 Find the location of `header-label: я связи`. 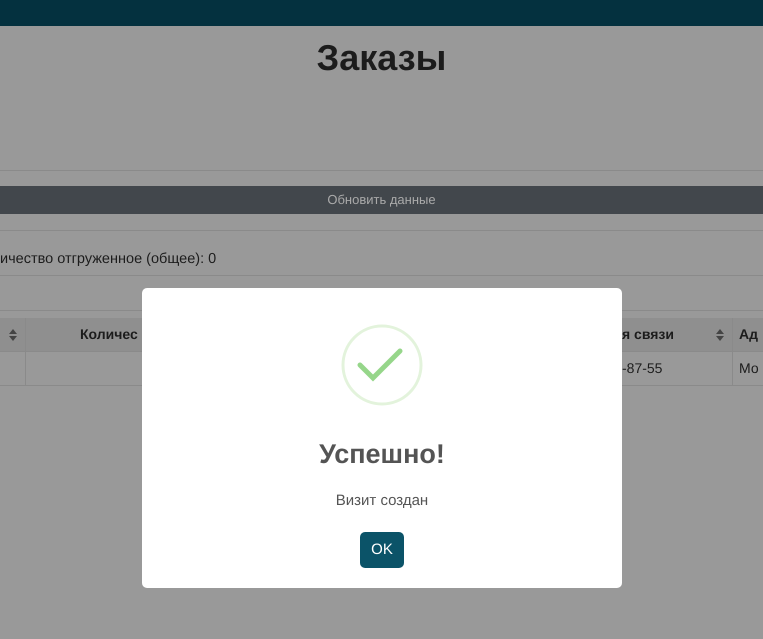

header-label: я связи is located at coordinates (648, 334).